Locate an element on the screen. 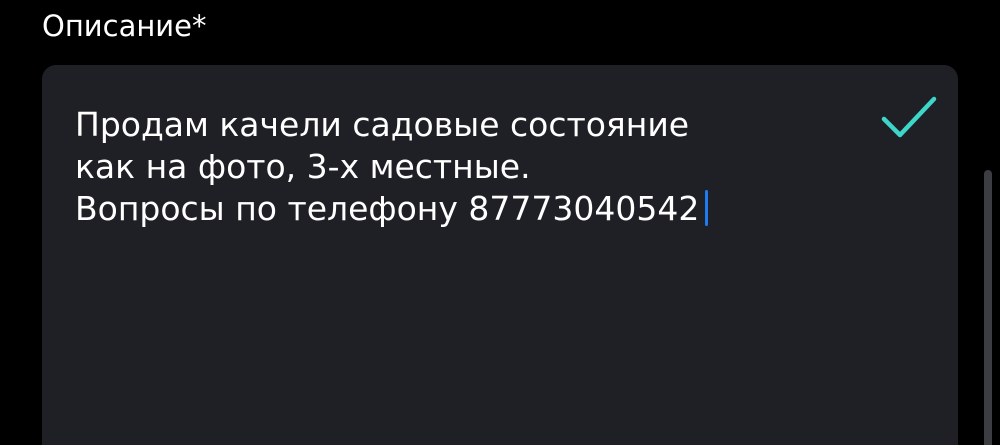 The width and height of the screenshot is (1000, 445). description-label: Описание* is located at coordinates (124, 26).